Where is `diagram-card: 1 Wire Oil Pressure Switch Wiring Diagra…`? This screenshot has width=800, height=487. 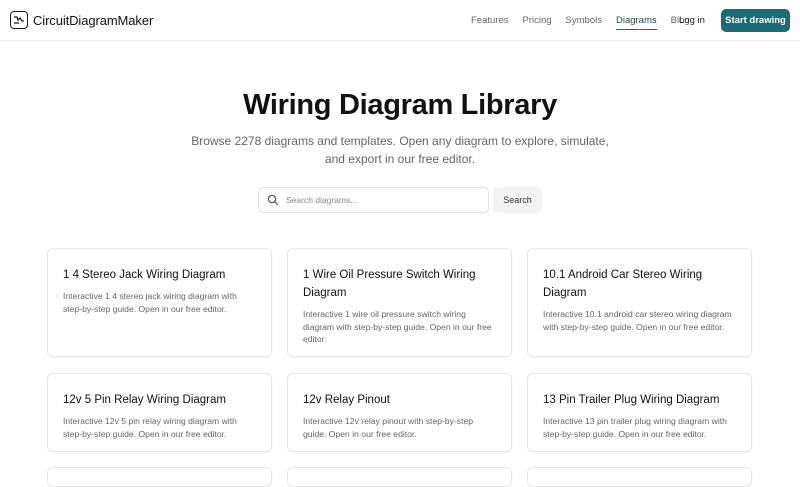
diagram-card: 1 Wire Oil Pressure Switch Wiring Diagra… is located at coordinates (399, 302).